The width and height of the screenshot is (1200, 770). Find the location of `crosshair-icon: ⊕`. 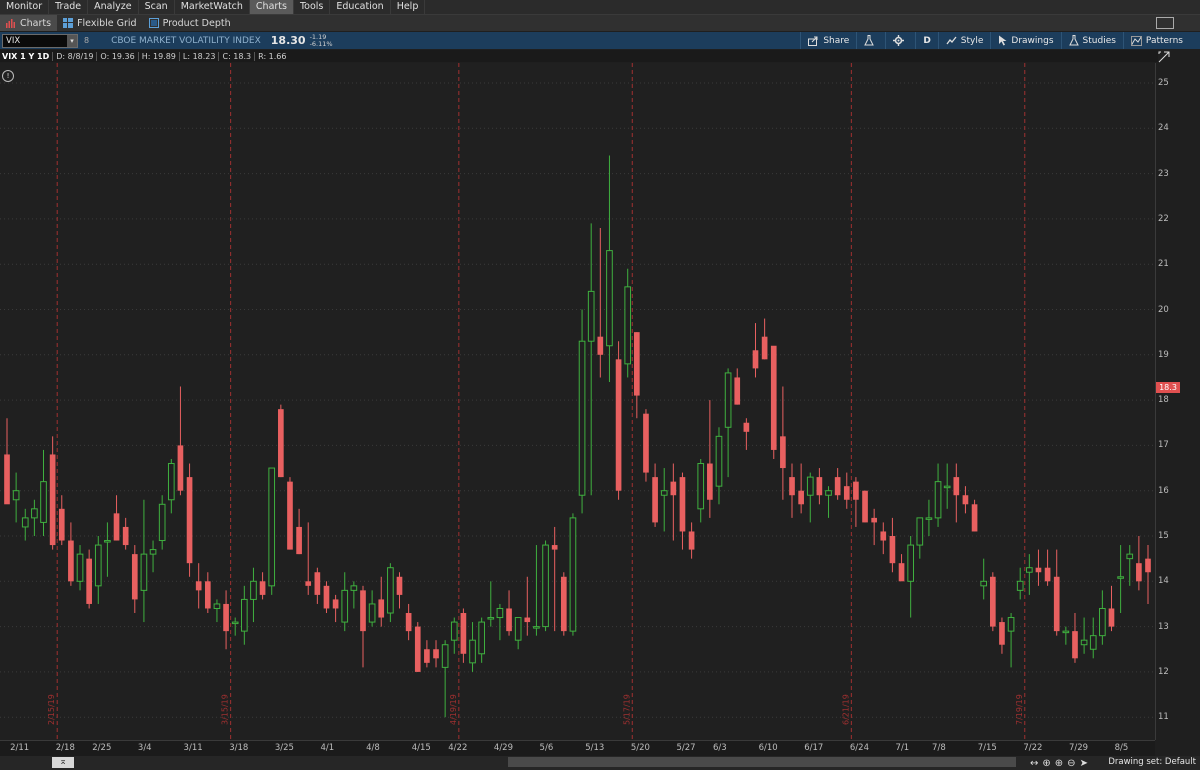

crosshair-icon: ⊕ is located at coordinates (1046, 763).